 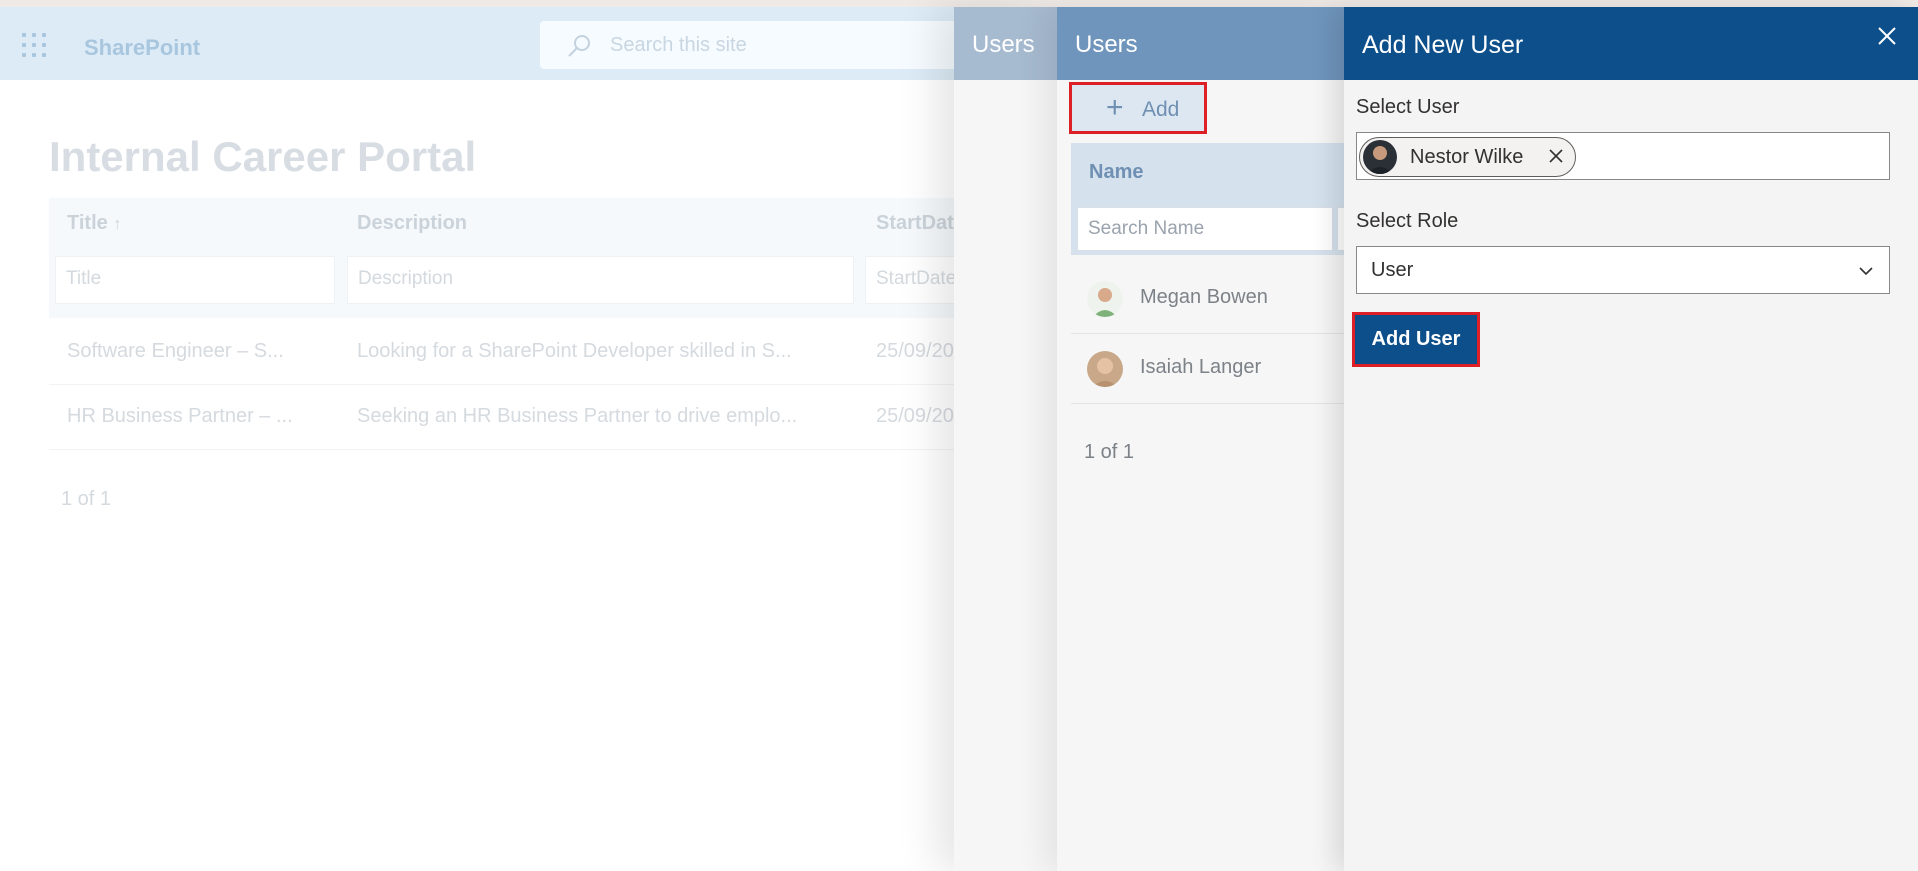 I want to click on window-top-strip, so click(x=959, y=3).